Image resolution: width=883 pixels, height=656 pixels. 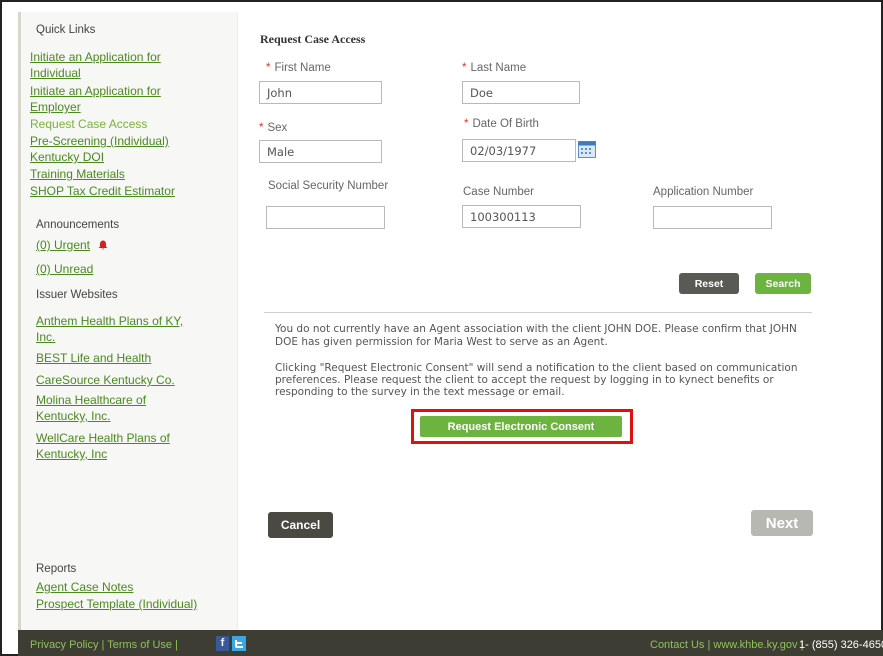 I want to click on application-number-label: Application Number, so click(x=703, y=192).